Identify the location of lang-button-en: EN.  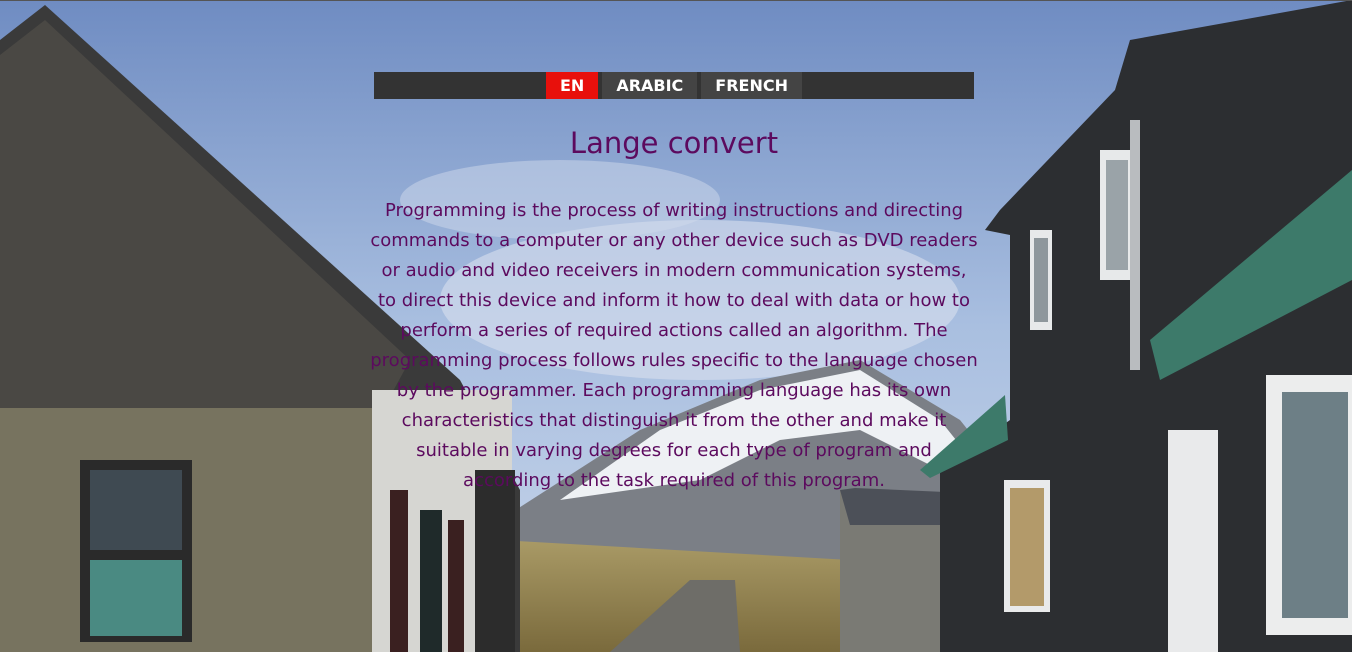
(572, 85).